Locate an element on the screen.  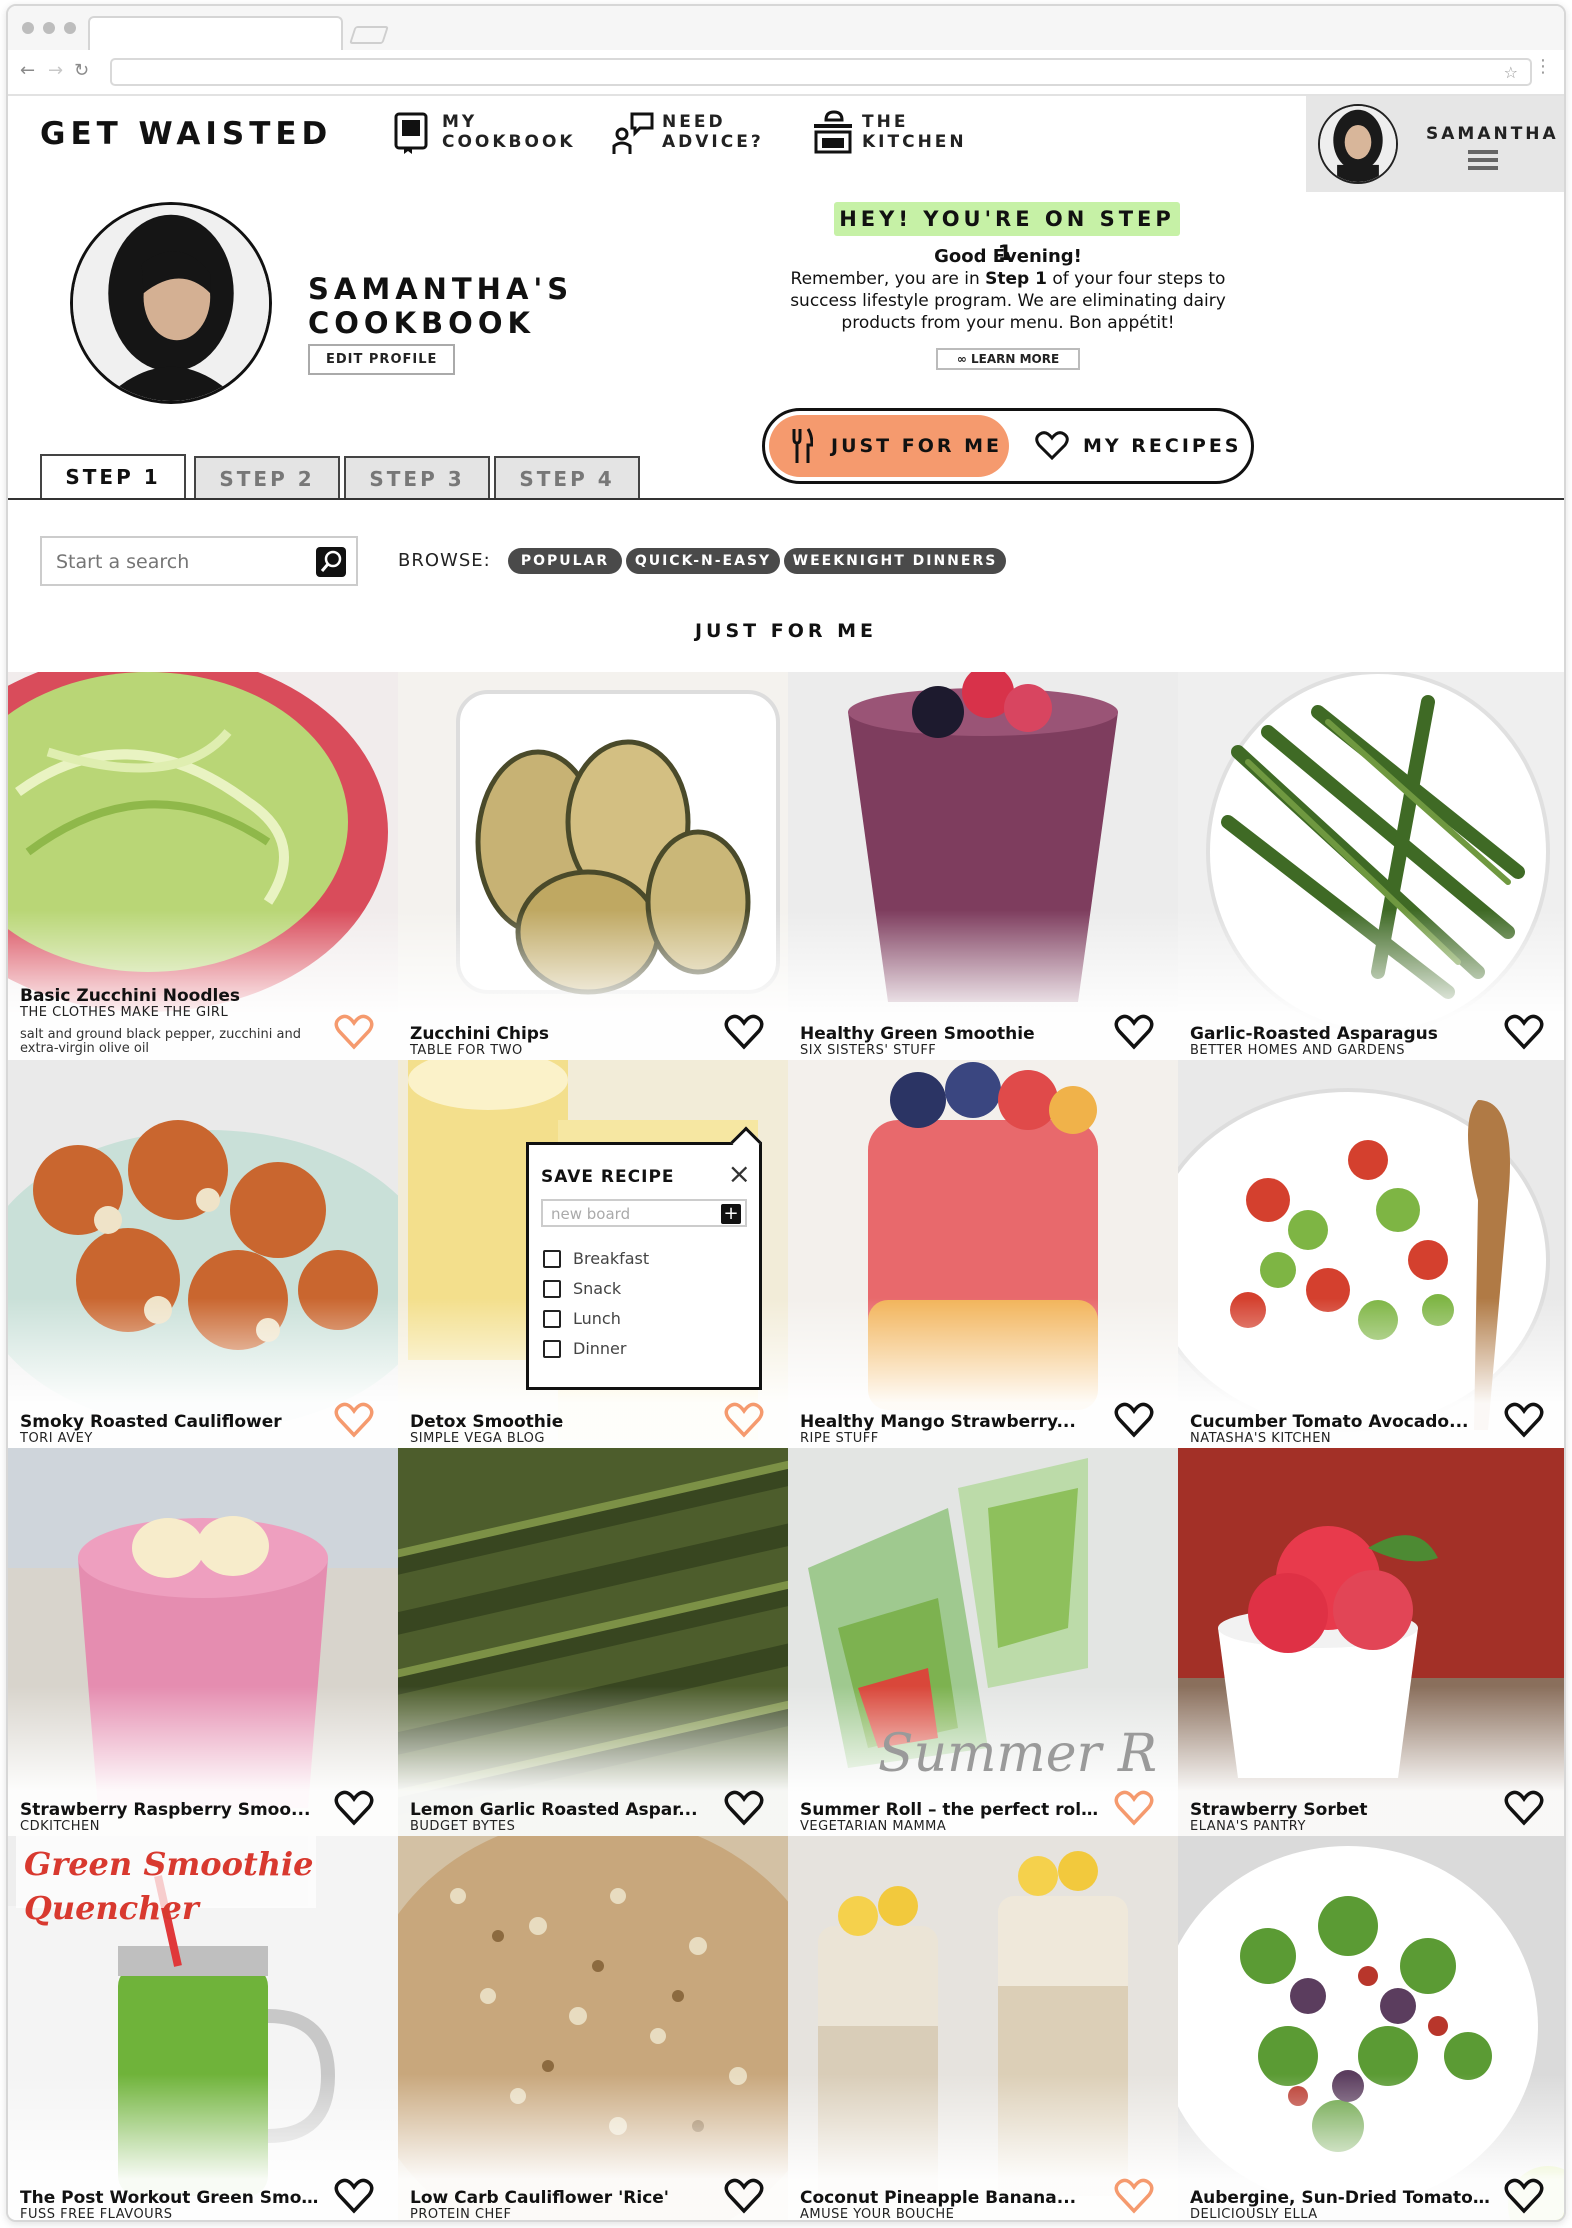
recipe-card: Low Carb Cauliflower 'Rice' PROTEIN CHEF is located at coordinates (593, 2029).